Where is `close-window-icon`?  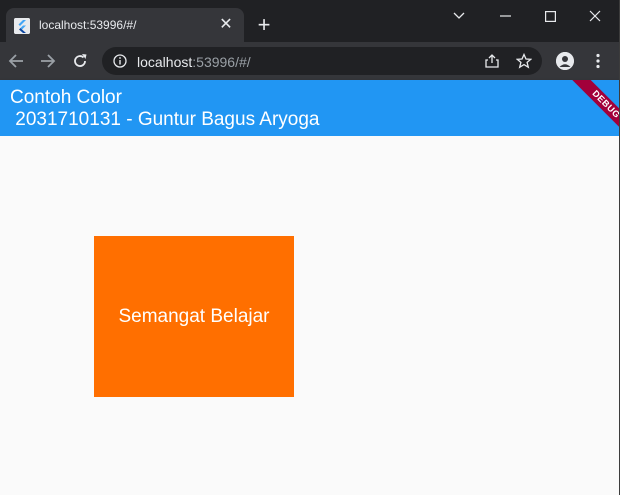 close-window-icon is located at coordinates (595, 16).